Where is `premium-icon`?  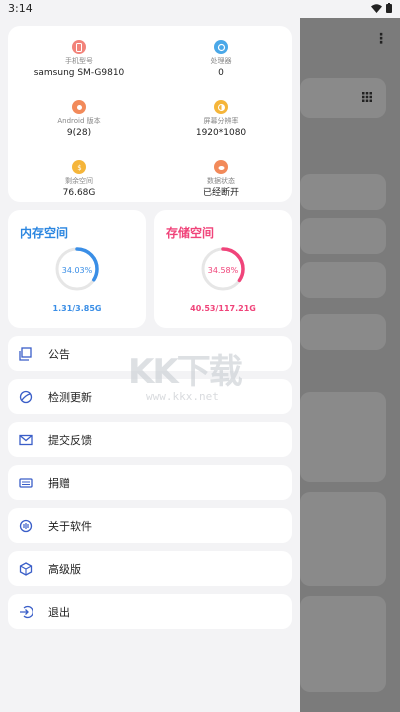
premium-icon is located at coordinates (26, 569).